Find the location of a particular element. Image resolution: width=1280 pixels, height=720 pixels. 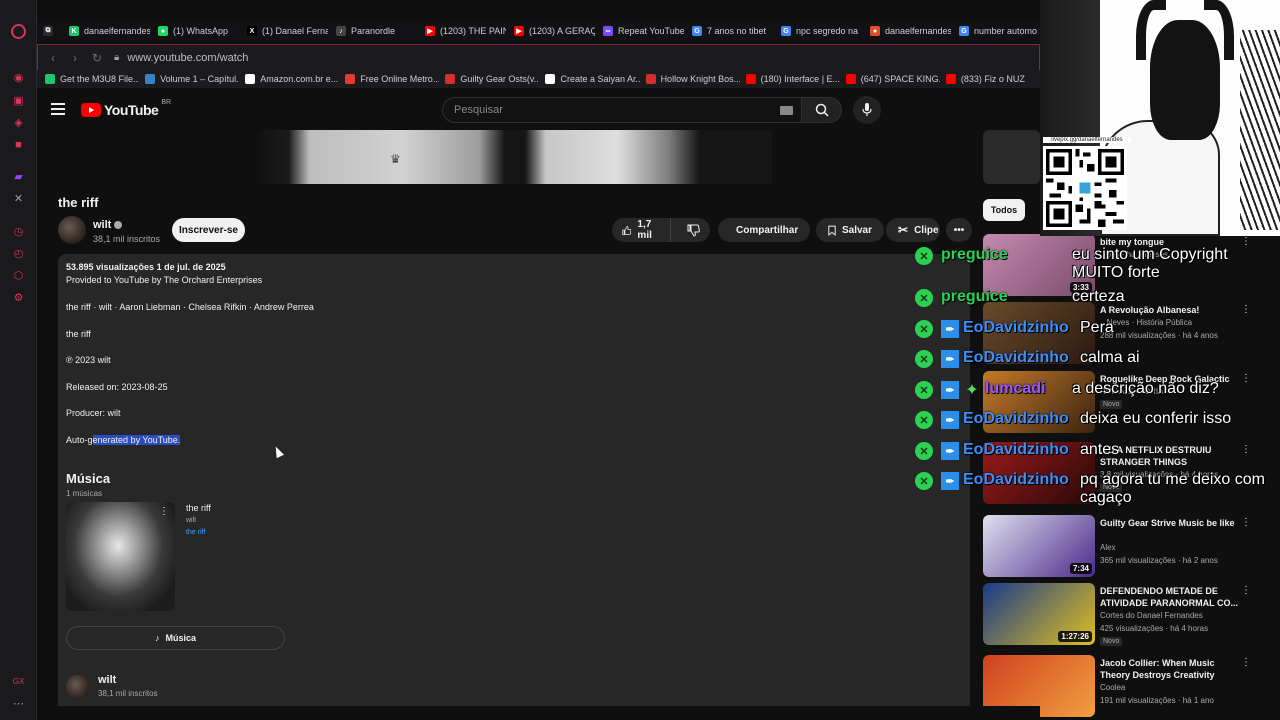

voice-search-button is located at coordinates (867, 110).